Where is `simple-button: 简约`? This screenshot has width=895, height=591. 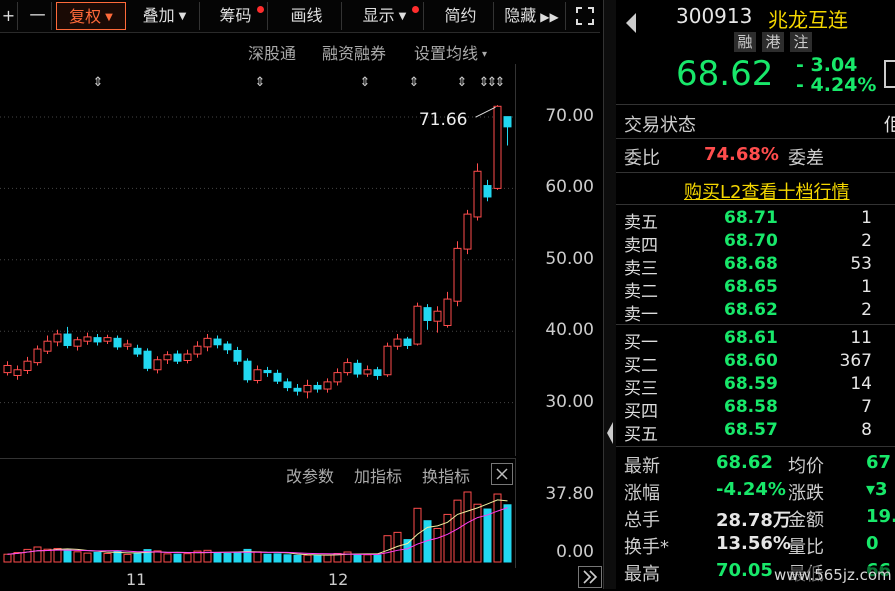
simple-button: 简约 is located at coordinates (461, 16).